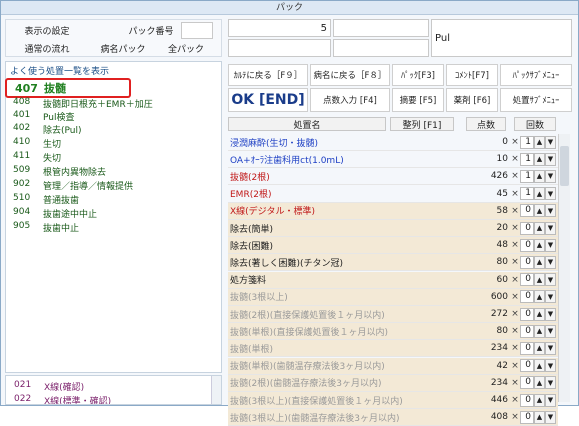 The image size is (579, 426). I want to click on list-item: 402 除去(Pul), so click(47, 129).